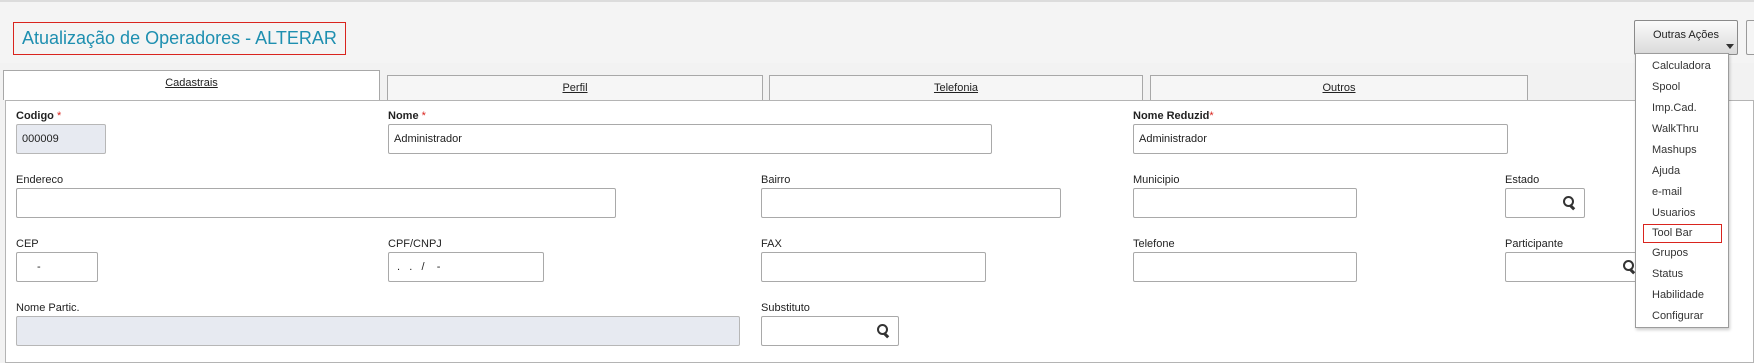 This screenshot has height=363, width=1754. Describe the element at coordinates (40, 180) in the screenshot. I see `endereco-label: Endereco` at that location.